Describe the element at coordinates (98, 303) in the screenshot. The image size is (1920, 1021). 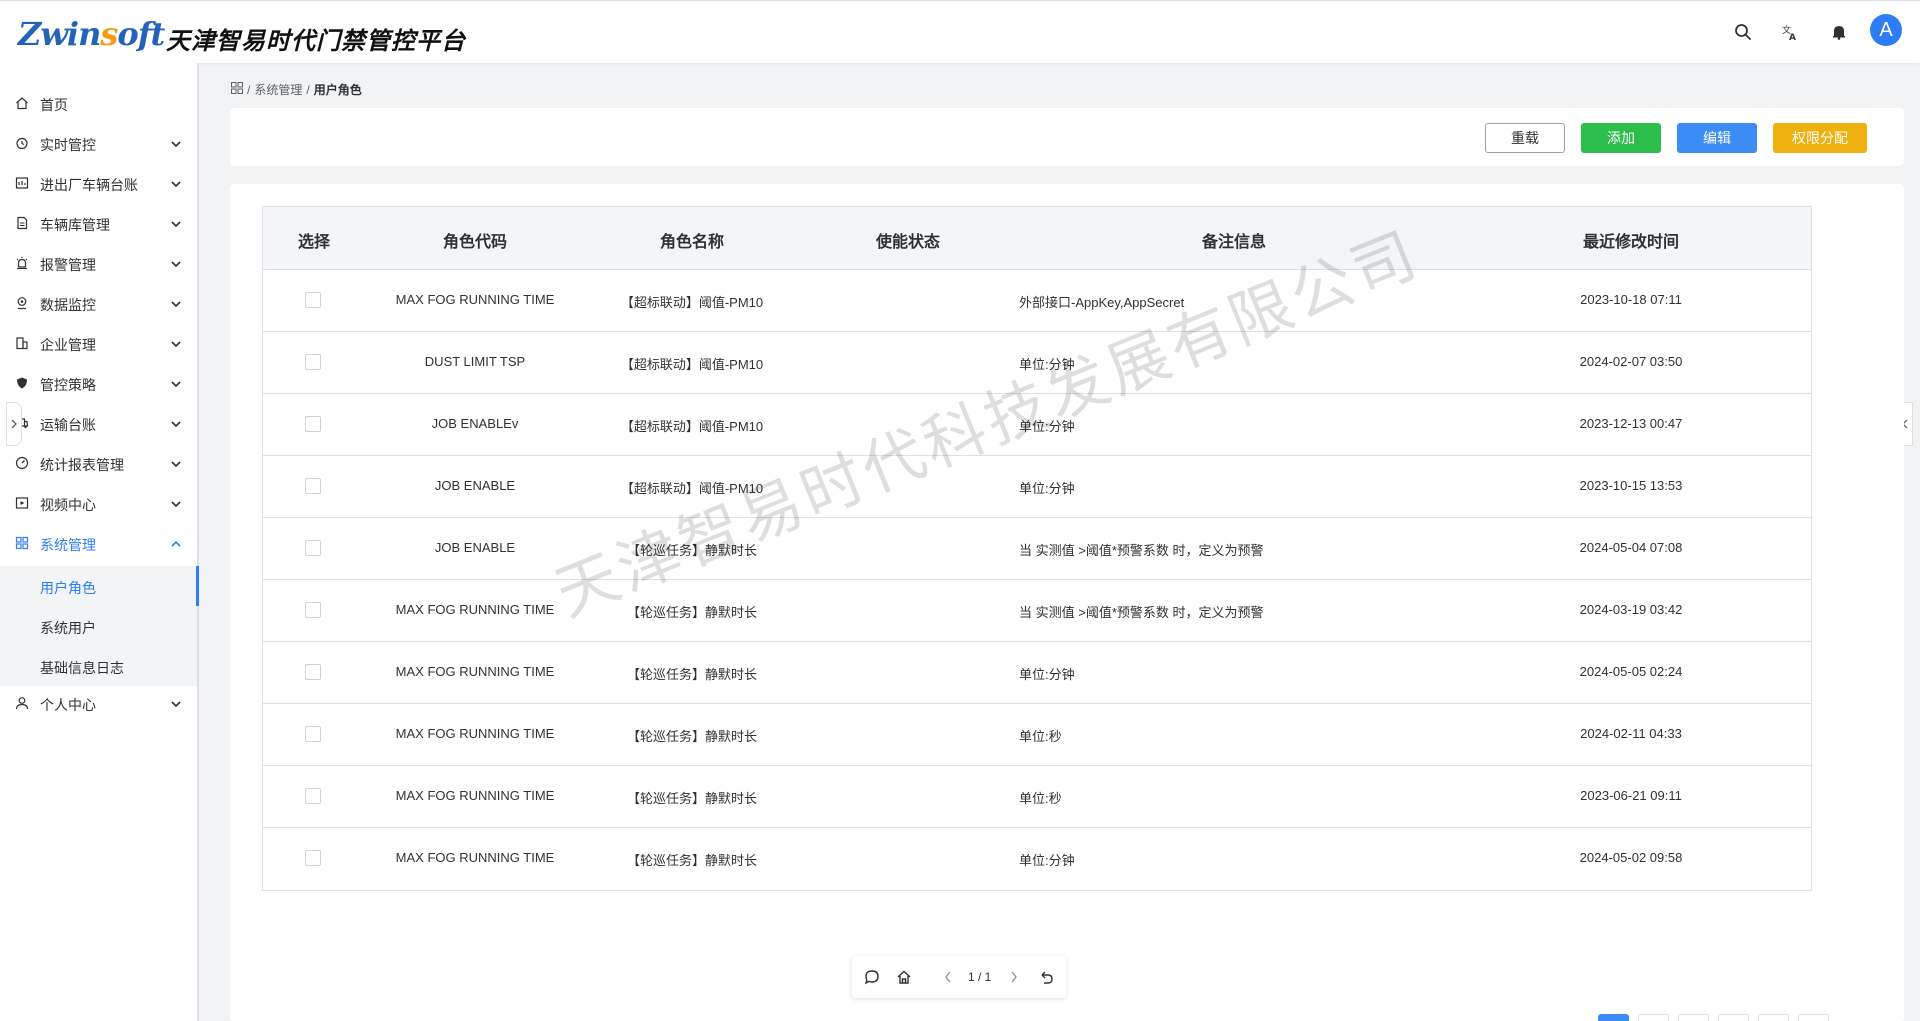
I see `sidebar-item-5: 数据监控` at that location.